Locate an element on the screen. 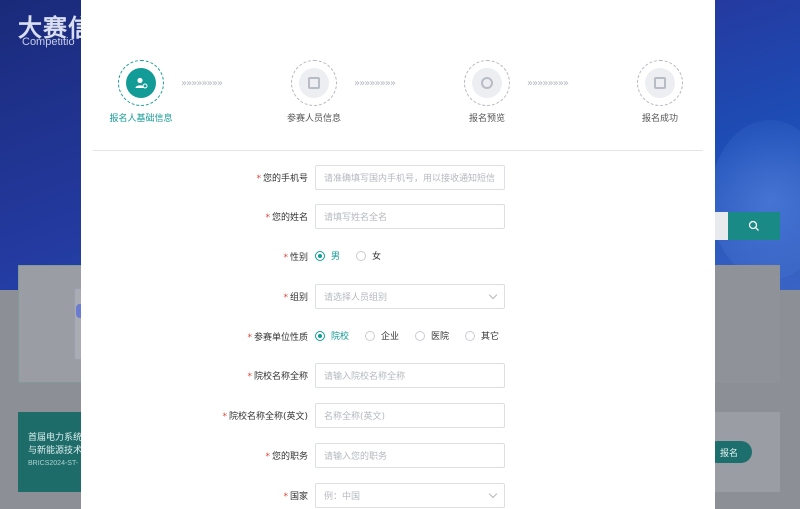 This screenshot has width=800, height=509. background-card-right is located at coordinates (747, 324).